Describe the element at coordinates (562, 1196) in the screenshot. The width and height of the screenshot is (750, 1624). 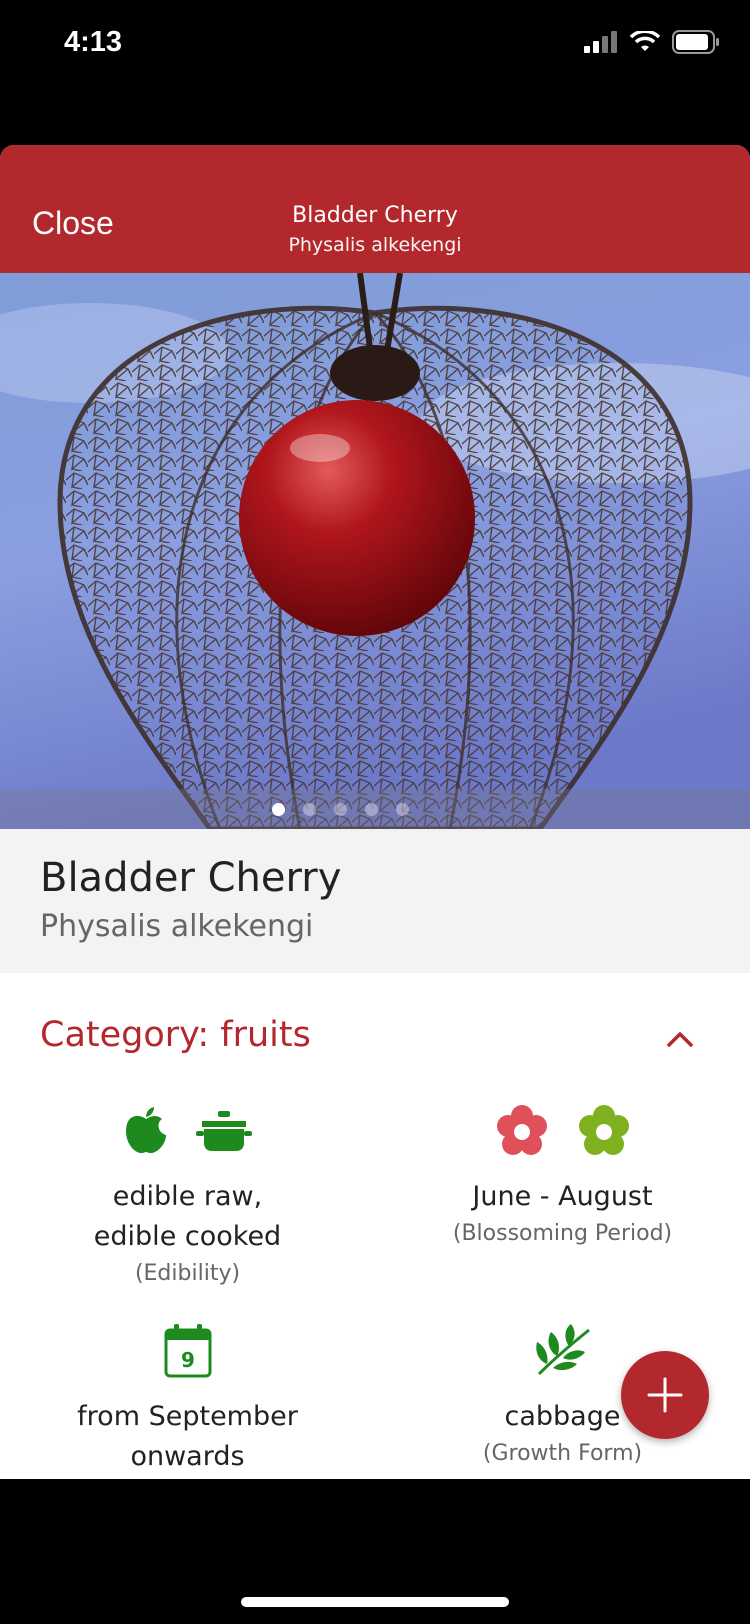
I see `blossom-value: June - August` at that location.